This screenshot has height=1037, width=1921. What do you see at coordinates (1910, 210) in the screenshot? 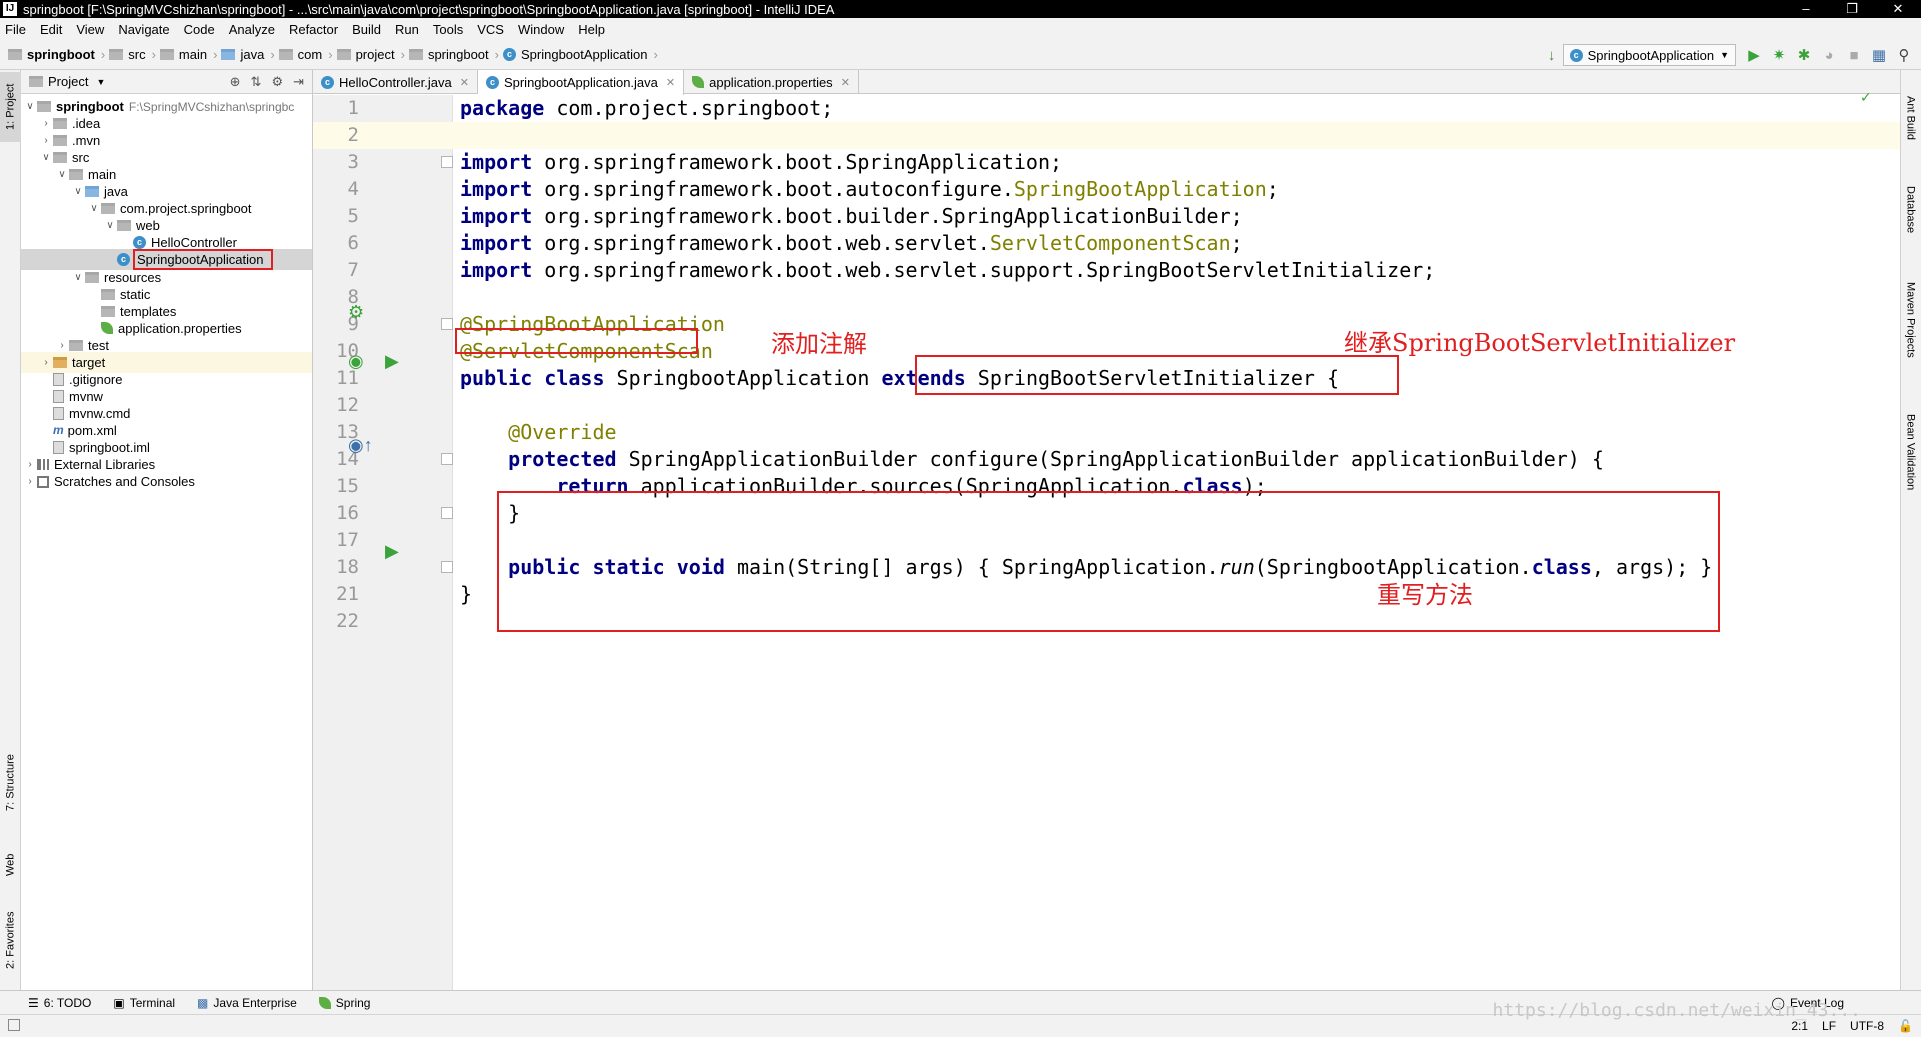
I see `tool-tab-database: Database` at bounding box center [1910, 210].